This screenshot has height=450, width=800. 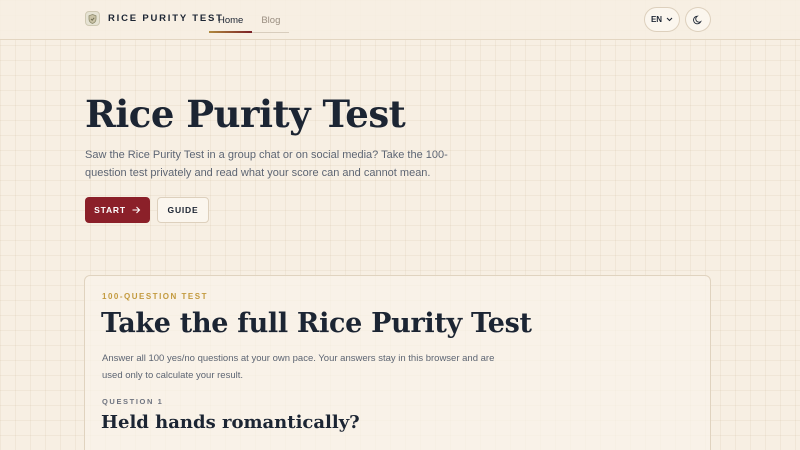 What do you see at coordinates (155, 296) in the screenshot?
I see `card-eyebrow: 100-QUESTION TEST` at bounding box center [155, 296].